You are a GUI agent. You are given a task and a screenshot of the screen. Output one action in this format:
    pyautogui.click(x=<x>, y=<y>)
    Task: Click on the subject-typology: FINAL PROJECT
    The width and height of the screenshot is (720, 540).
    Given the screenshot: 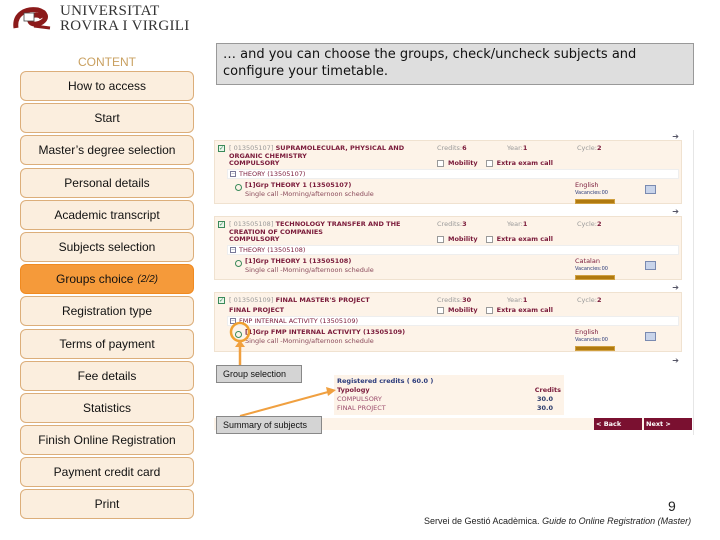 What is the action you would take?
    pyautogui.click(x=257, y=310)
    